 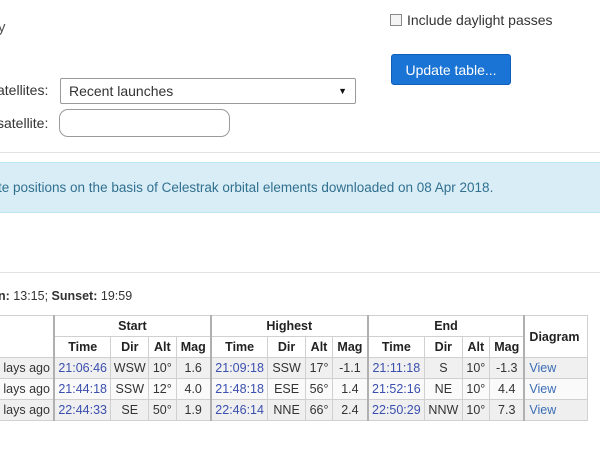 I want to click on satellites-select: Recent launches ▼, so click(x=208, y=91).